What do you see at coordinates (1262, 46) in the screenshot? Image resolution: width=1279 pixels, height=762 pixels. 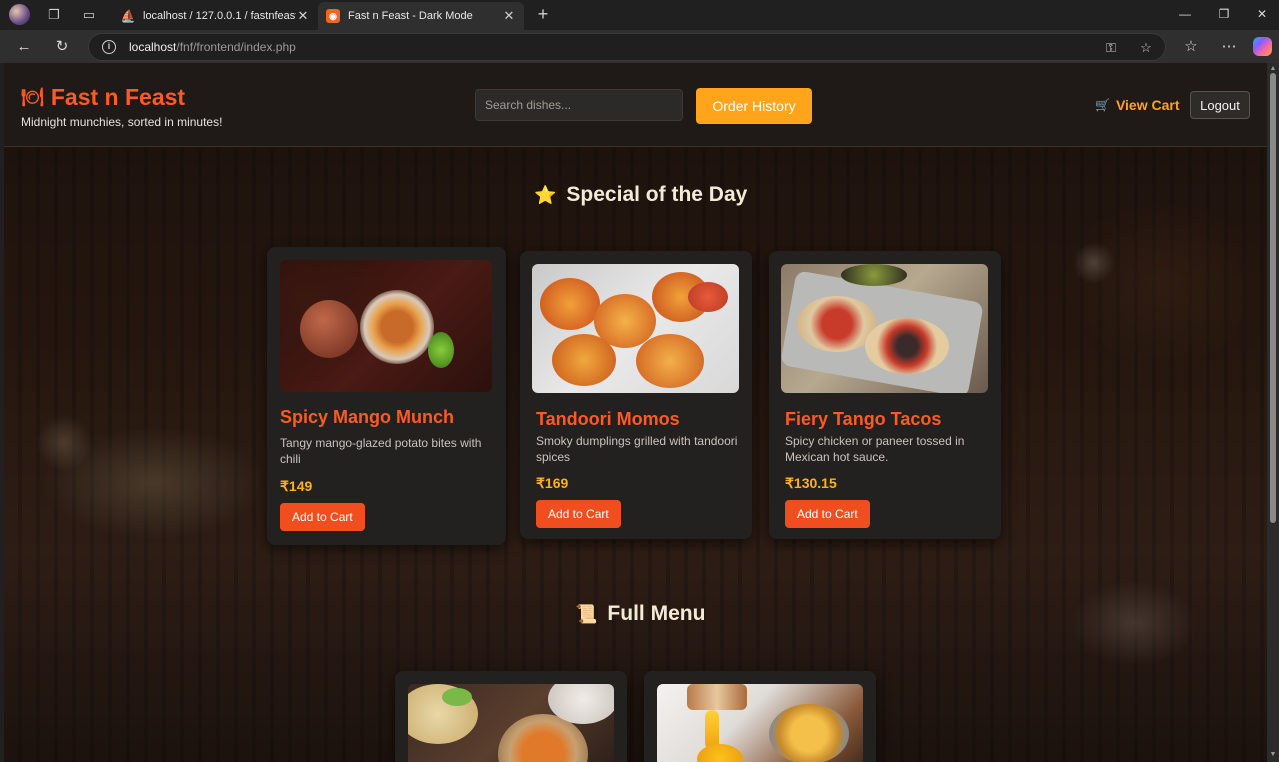 I see `copilot-icon` at bounding box center [1262, 46].